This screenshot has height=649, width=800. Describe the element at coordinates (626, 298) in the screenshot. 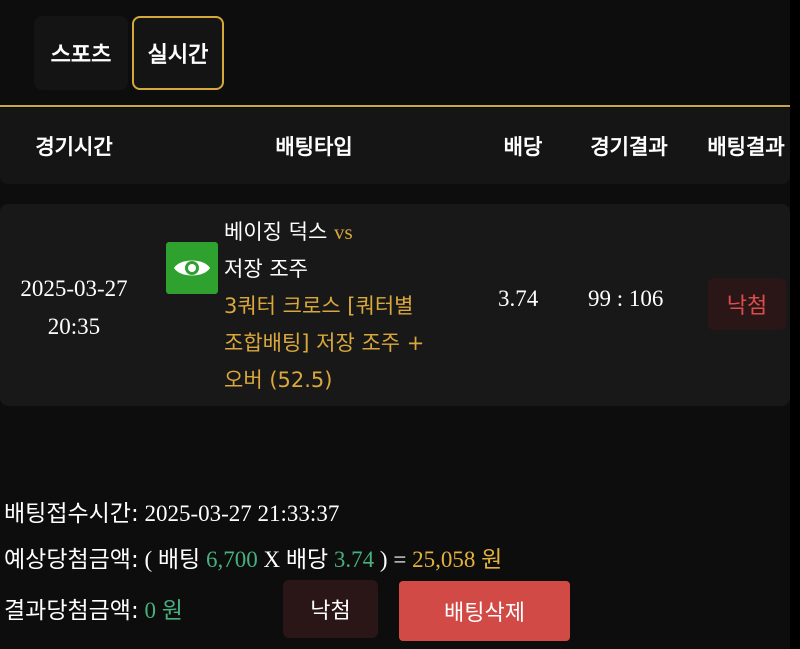

I see `row-score: 99 : 106` at that location.